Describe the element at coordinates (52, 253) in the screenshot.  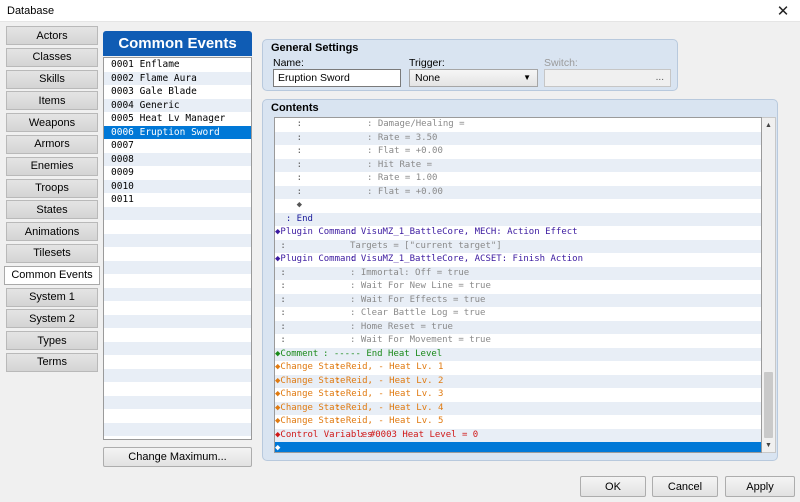
I see `tab-tilesets: Tilesets` at that location.